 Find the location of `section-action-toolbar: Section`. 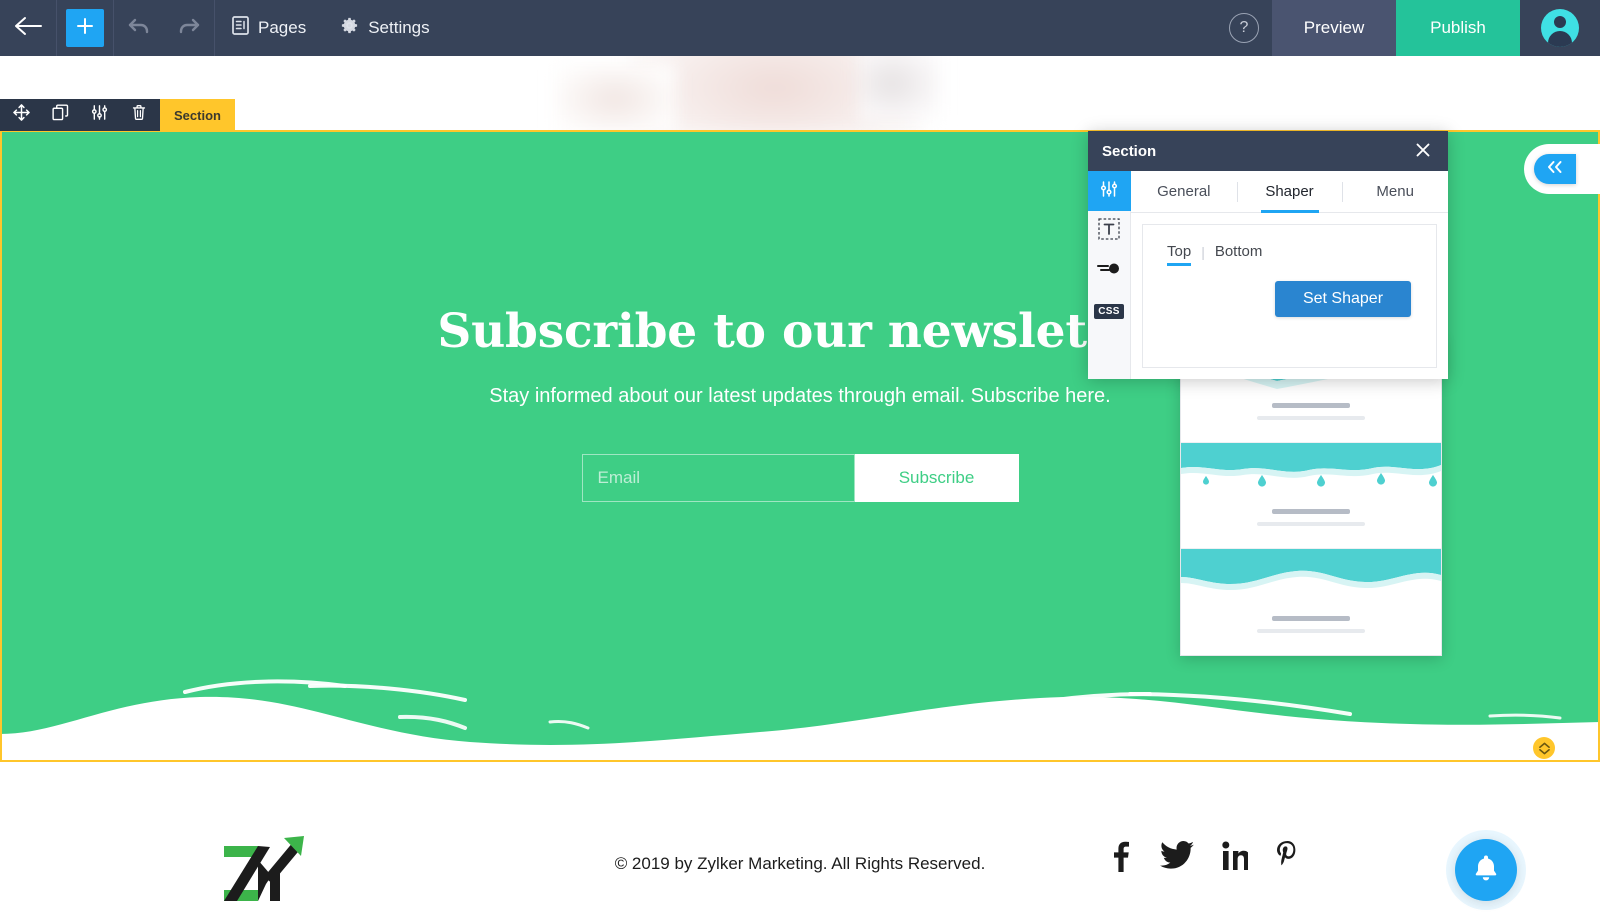

section-action-toolbar: Section is located at coordinates (117, 115).